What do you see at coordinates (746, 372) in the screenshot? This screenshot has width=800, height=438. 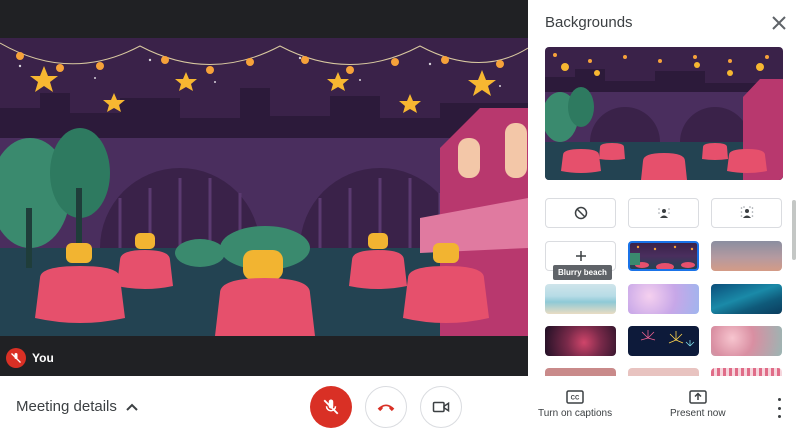 I see `background-tile-dotted-pink` at bounding box center [746, 372].